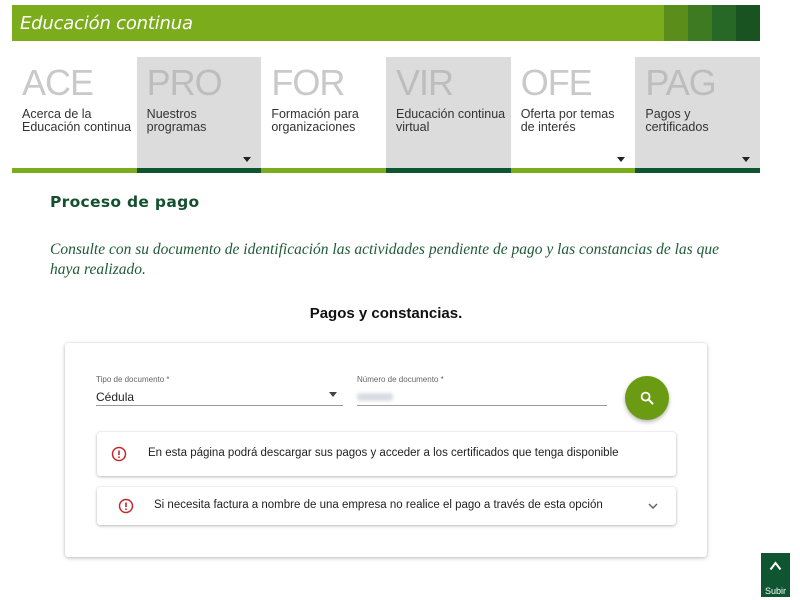 The image size is (800, 600). Describe the element at coordinates (315, 120) in the screenshot. I see `nav-label: Formación para organizaciones` at that location.